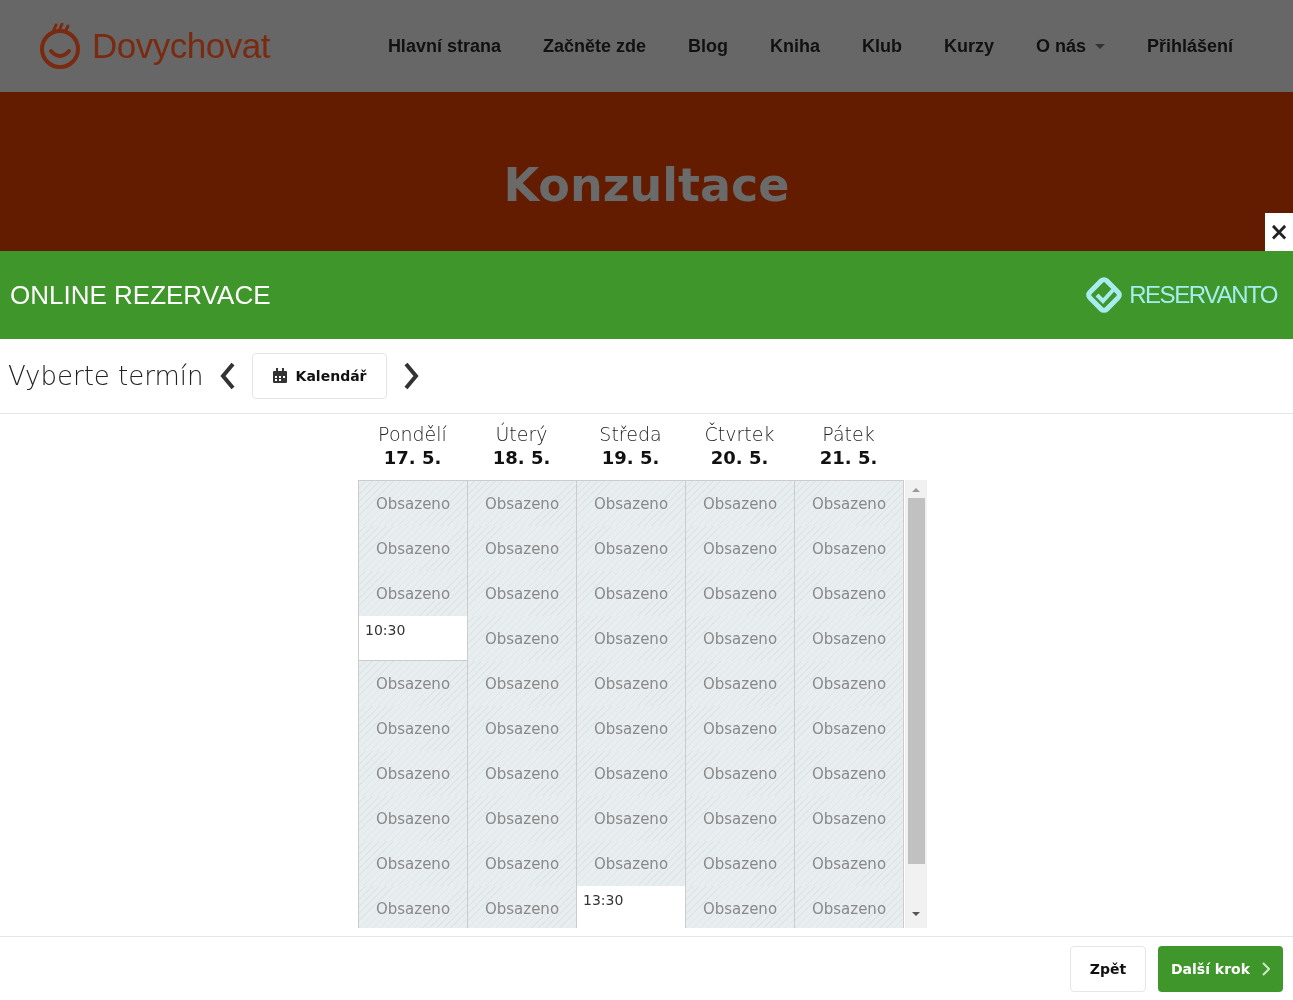 This screenshot has width=1293, height=1000. What do you see at coordinates (1203, 295) in the screenshot?
I see `brand-name: RESERVANTO` at bounding box center [1203, 295].